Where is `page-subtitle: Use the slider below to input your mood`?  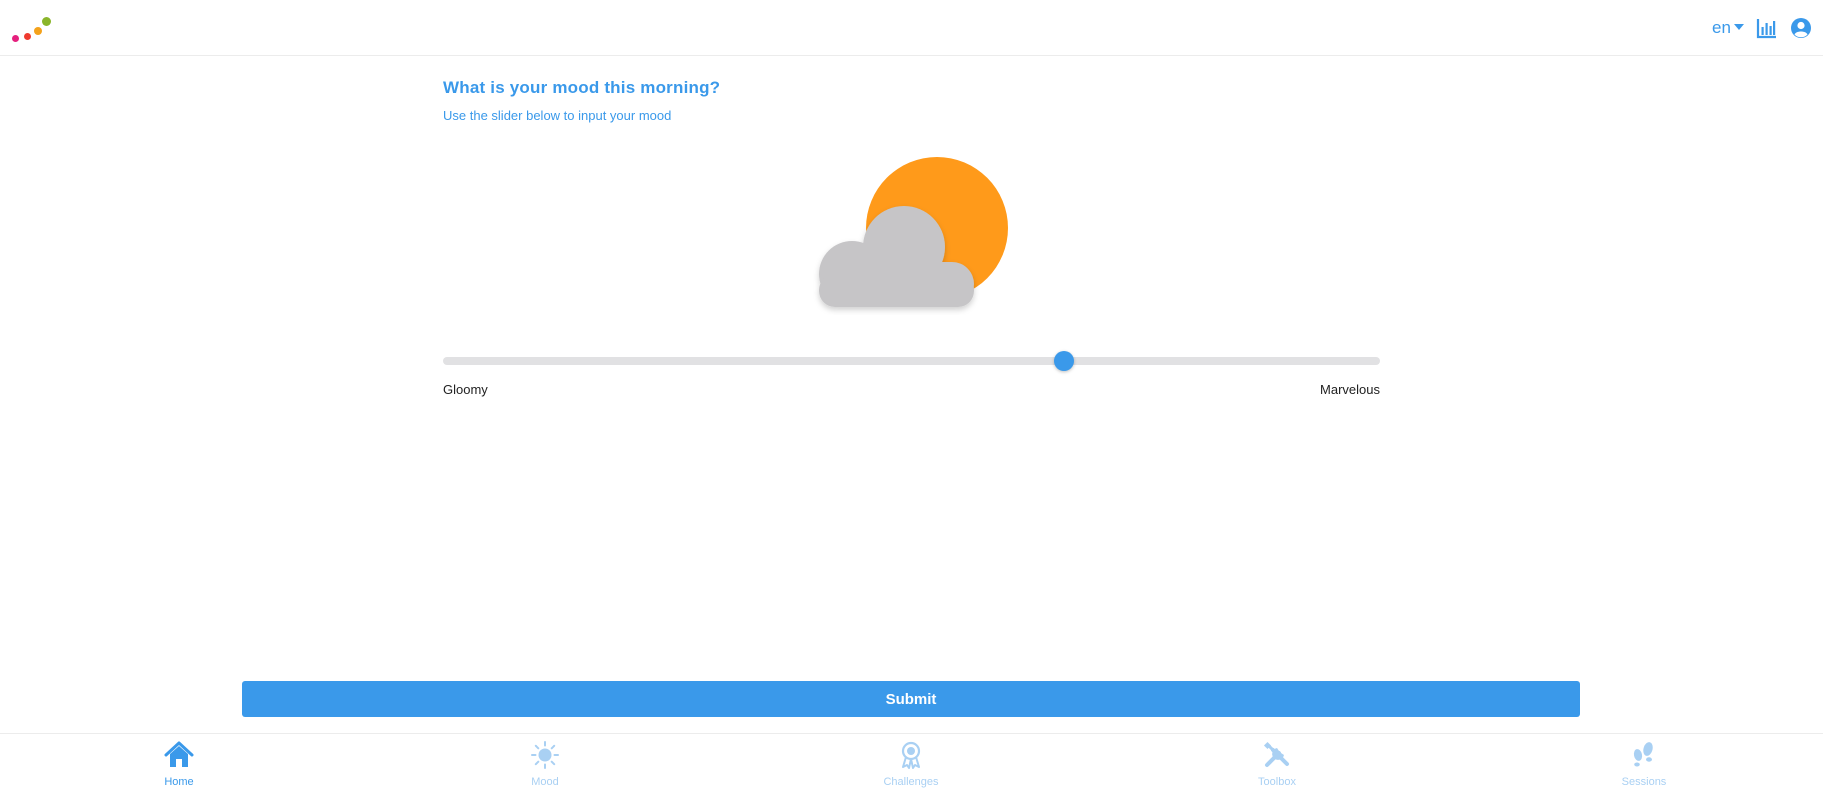
page-subtitle: Use the slider below to input your mood is located at coordinates (557, 115).